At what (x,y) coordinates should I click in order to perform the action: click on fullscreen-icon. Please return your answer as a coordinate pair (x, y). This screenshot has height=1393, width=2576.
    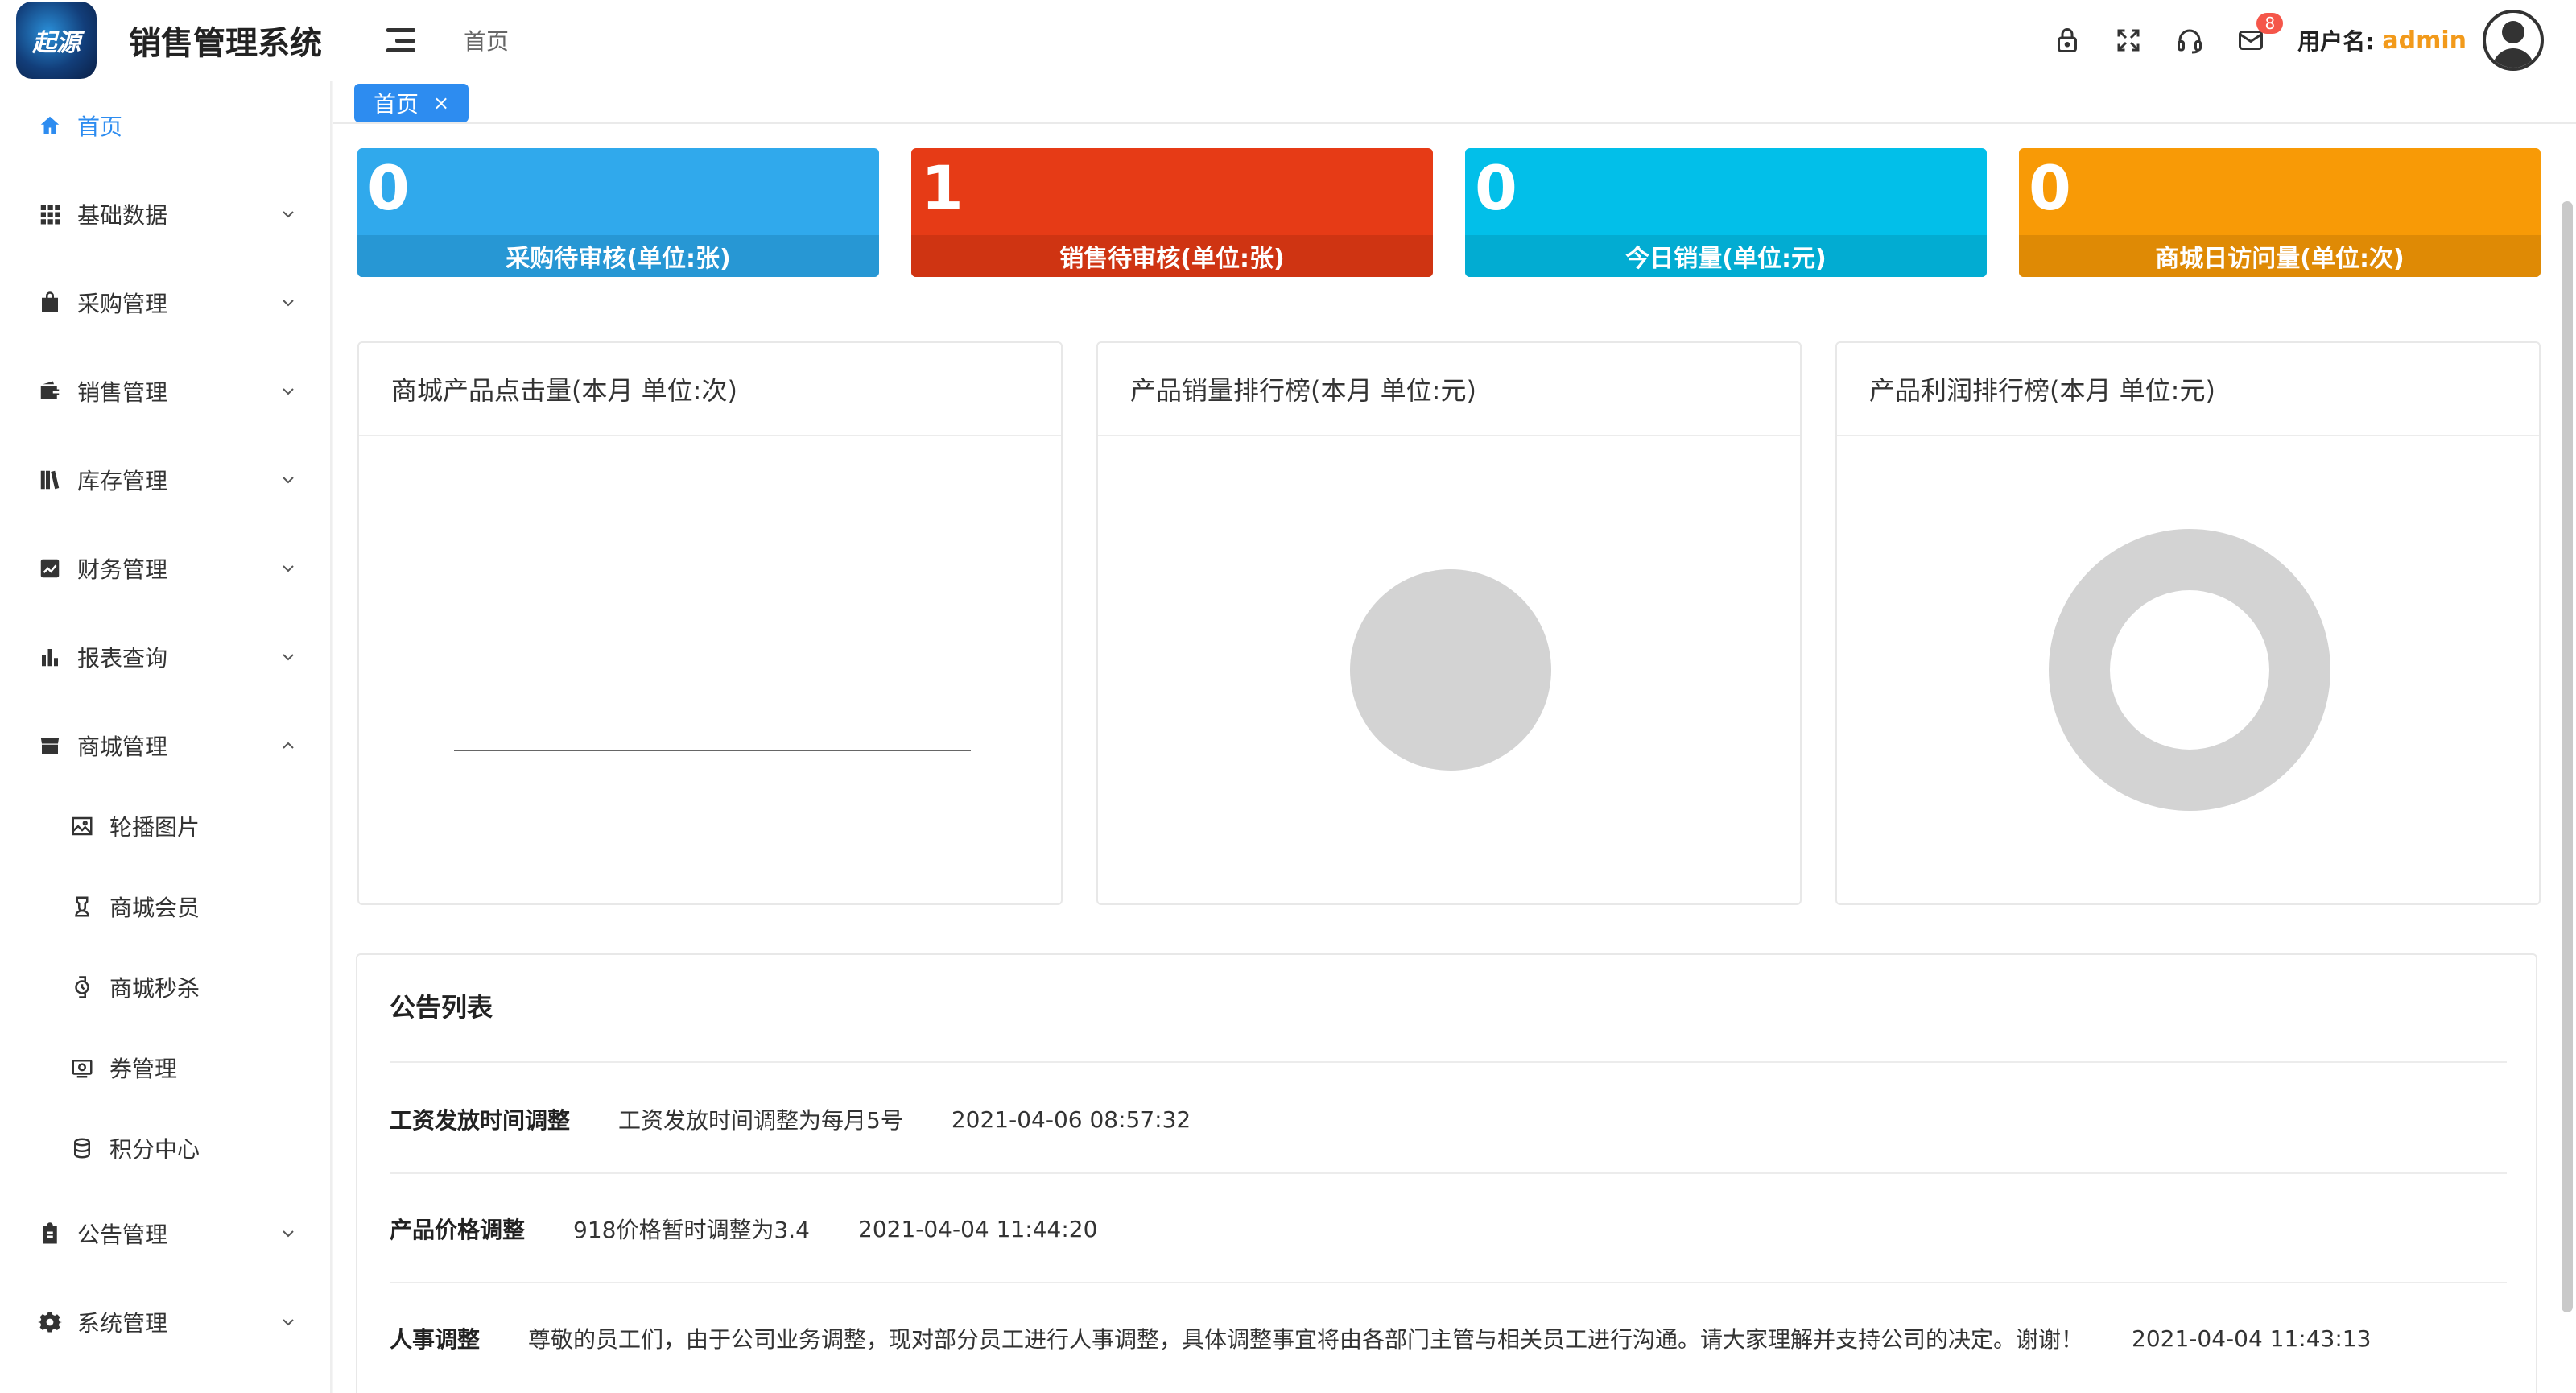
    Looking at the image, I should click on (2128, 40).